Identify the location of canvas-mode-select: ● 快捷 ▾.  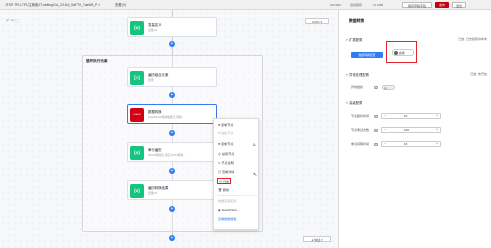
(317, 239).